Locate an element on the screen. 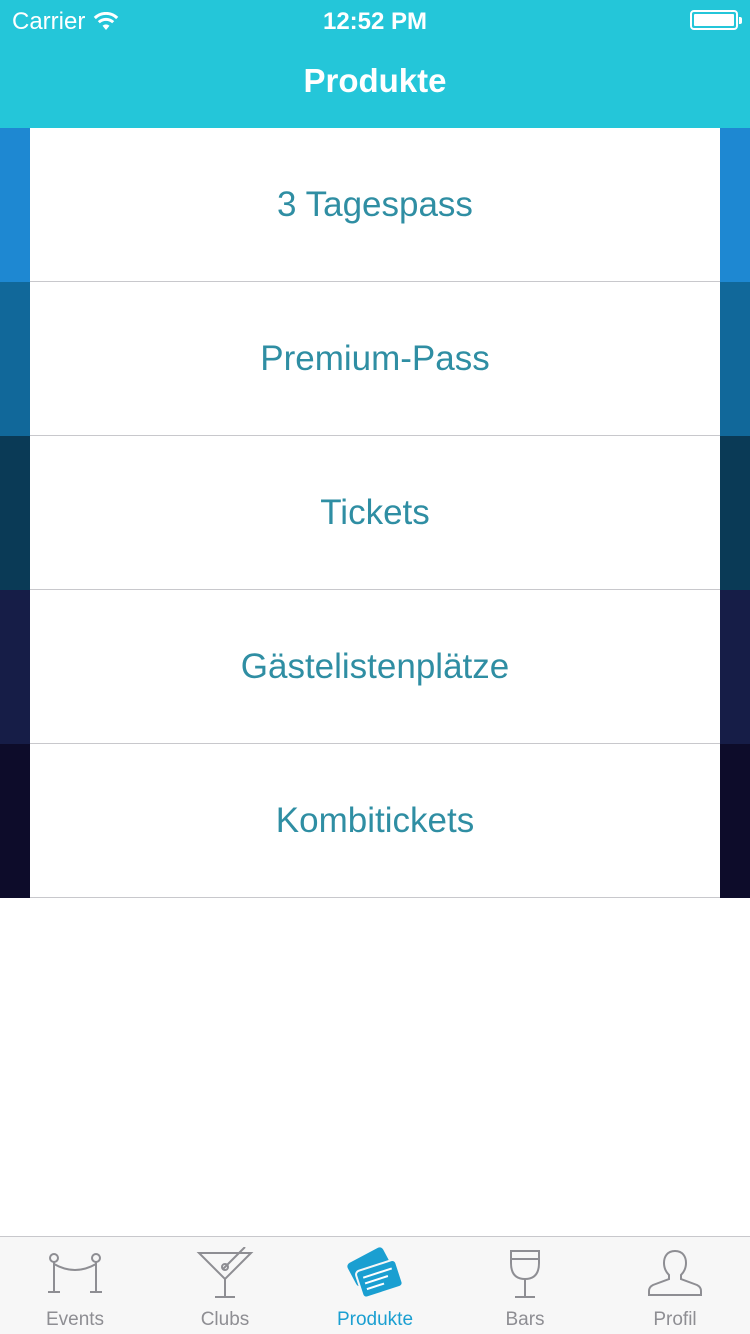 The width and height of the screenshot is (750, 1334). product-row-premium-pass: Premium-Pass is located at coordinates (375, 359).